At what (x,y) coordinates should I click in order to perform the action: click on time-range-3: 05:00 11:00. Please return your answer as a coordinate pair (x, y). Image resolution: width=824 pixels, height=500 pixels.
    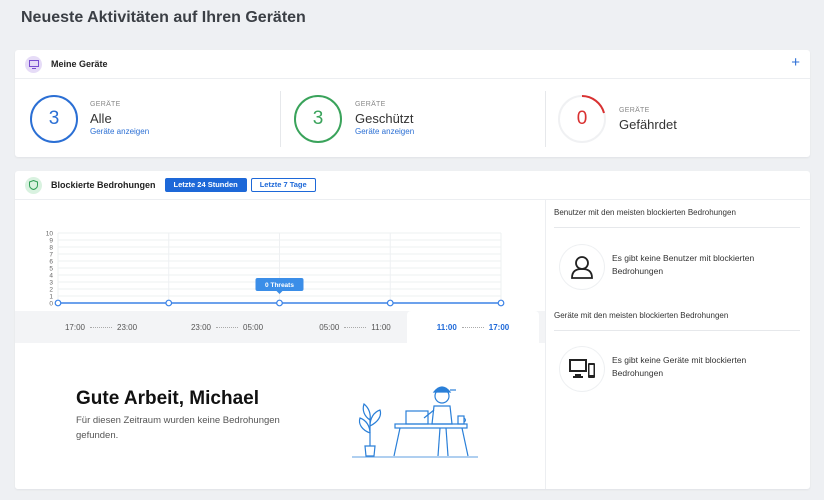
    Looking at the image, I should click on (355, 327).